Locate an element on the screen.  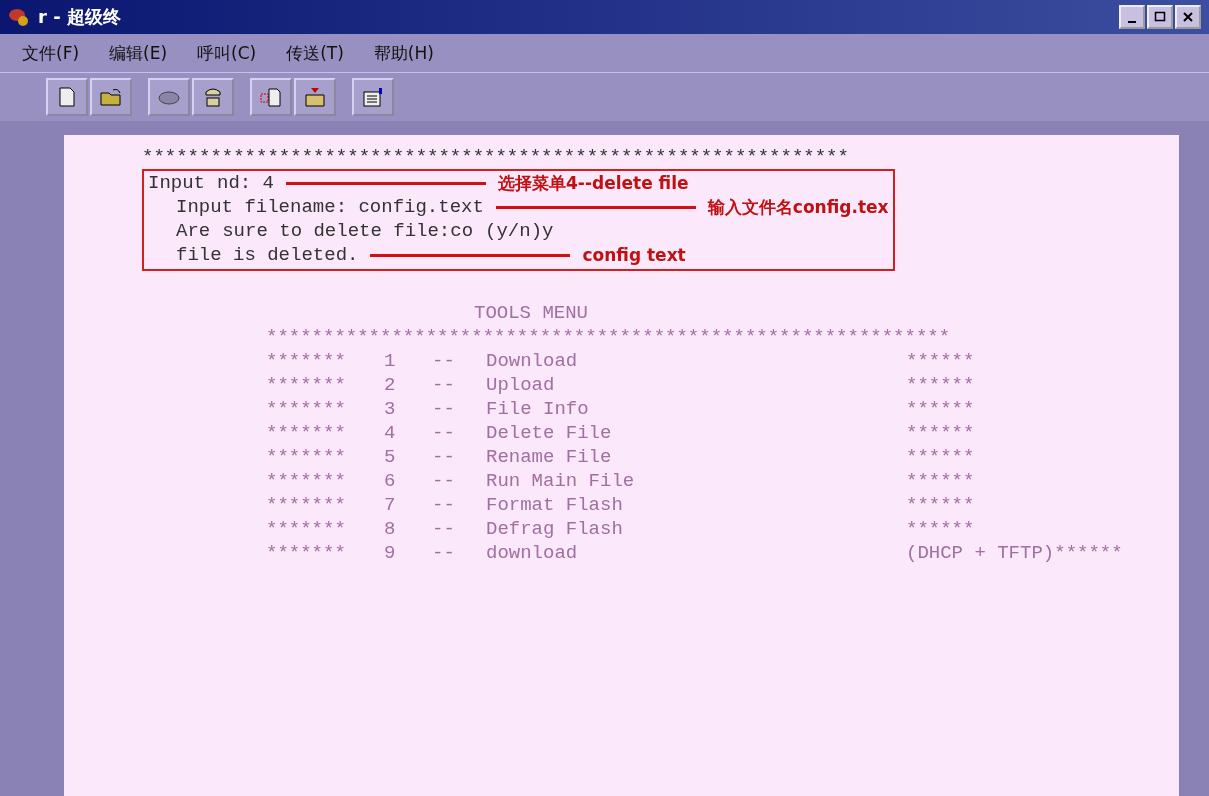
menu-number: 4 is located at coordinates (390, 433).